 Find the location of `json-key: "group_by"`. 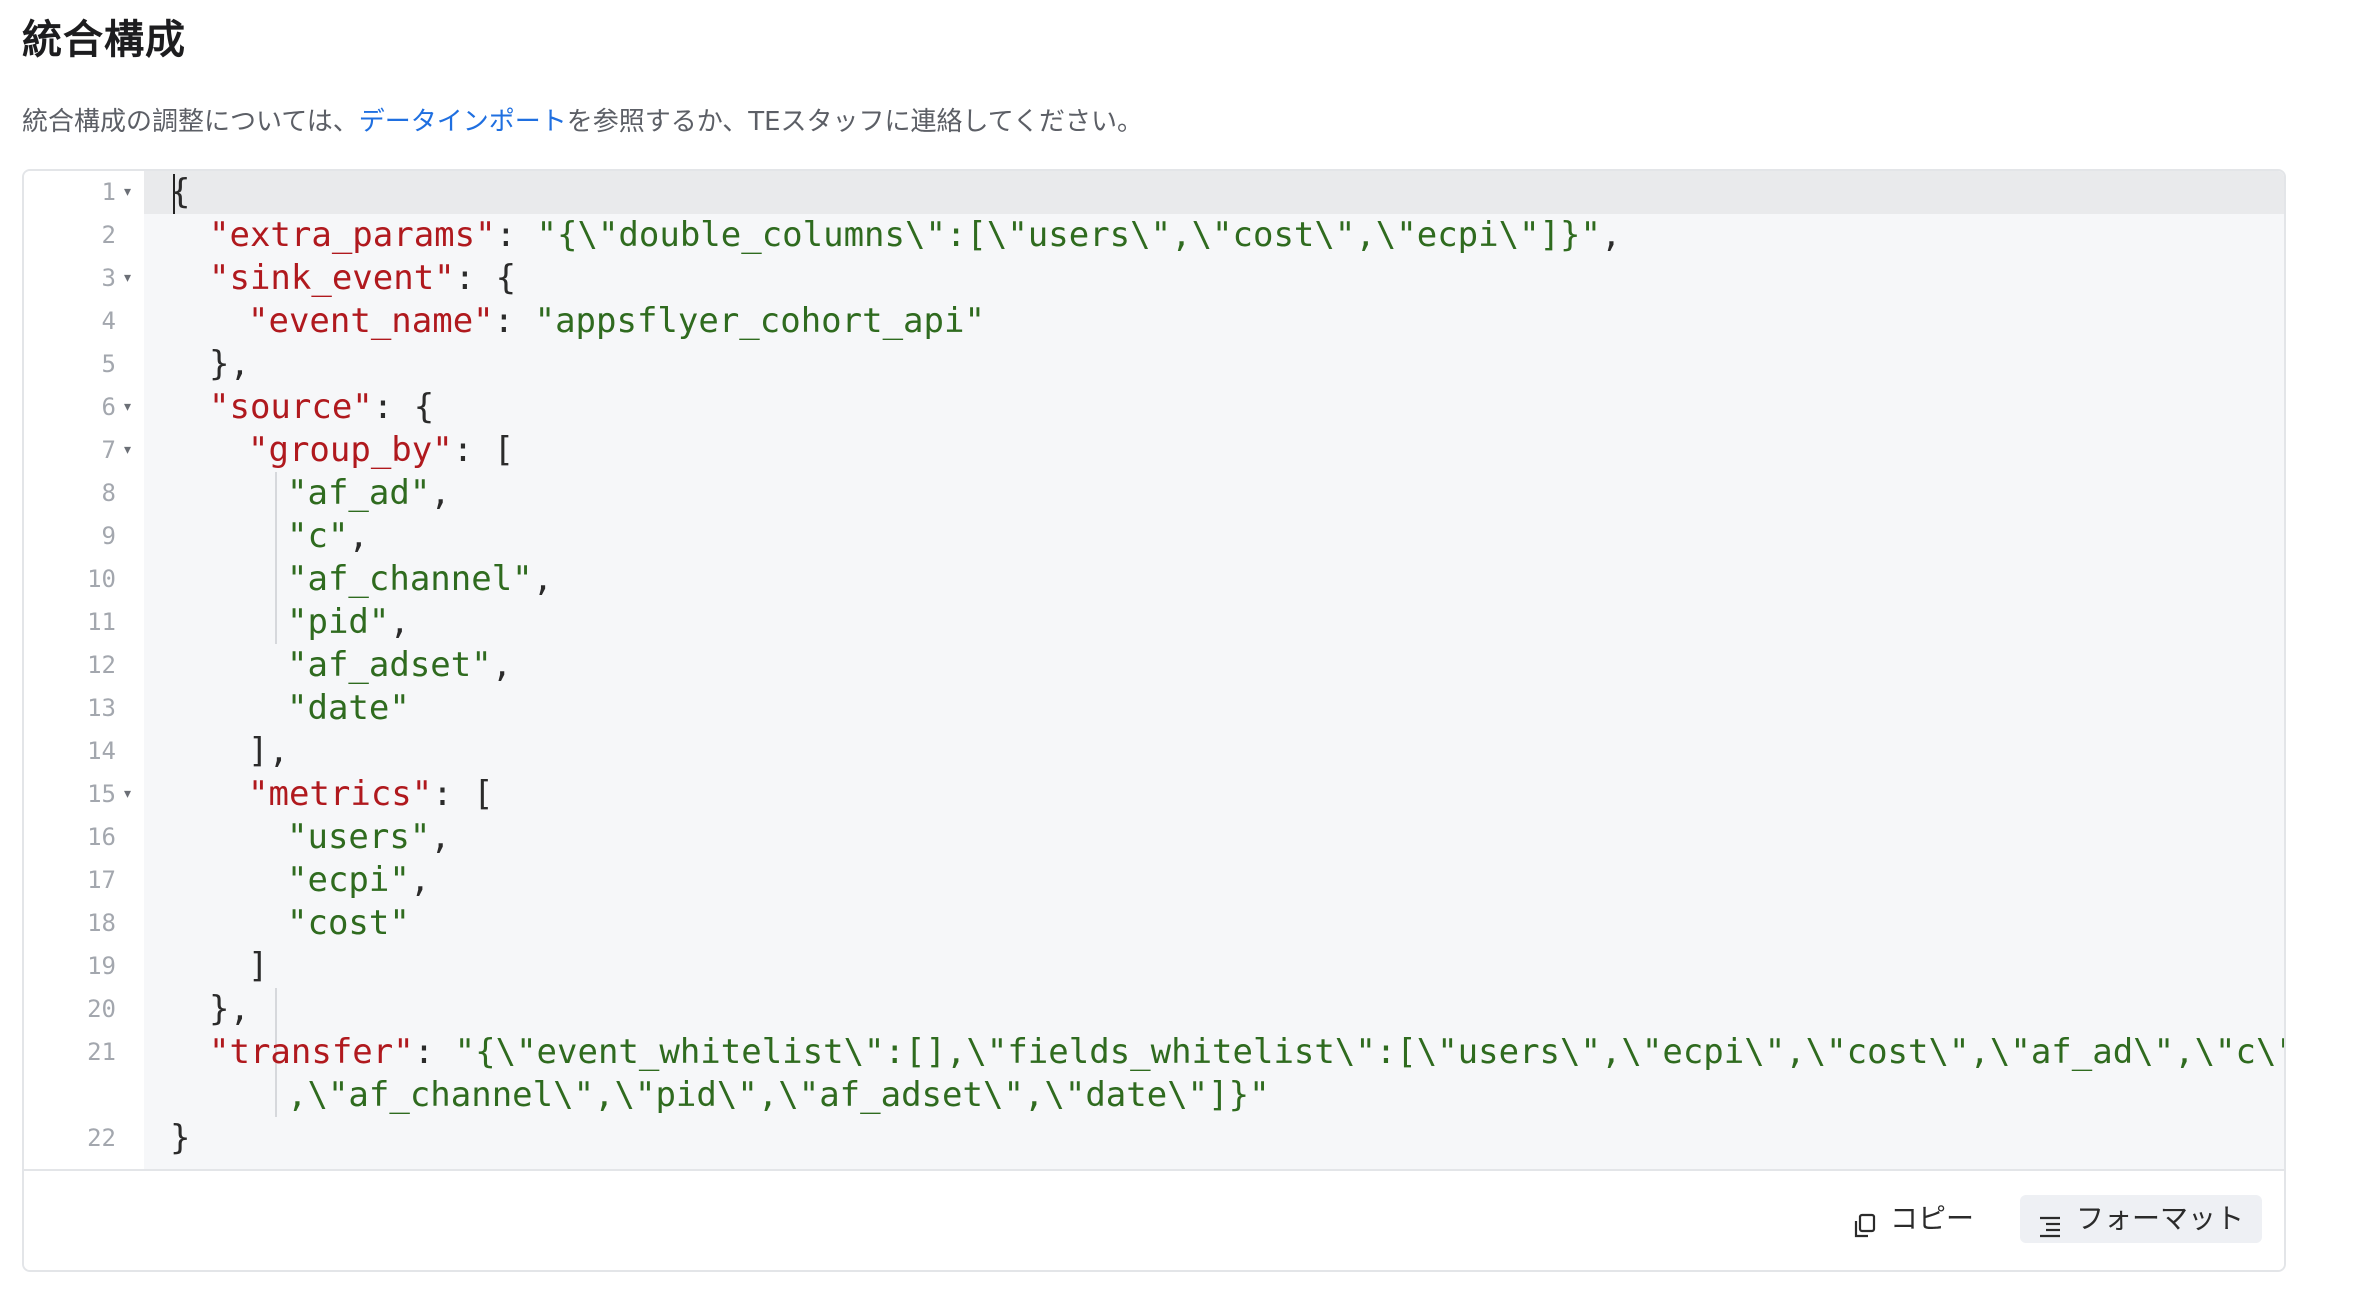

json-key: "group_by" is located at coordinates (350, 450).